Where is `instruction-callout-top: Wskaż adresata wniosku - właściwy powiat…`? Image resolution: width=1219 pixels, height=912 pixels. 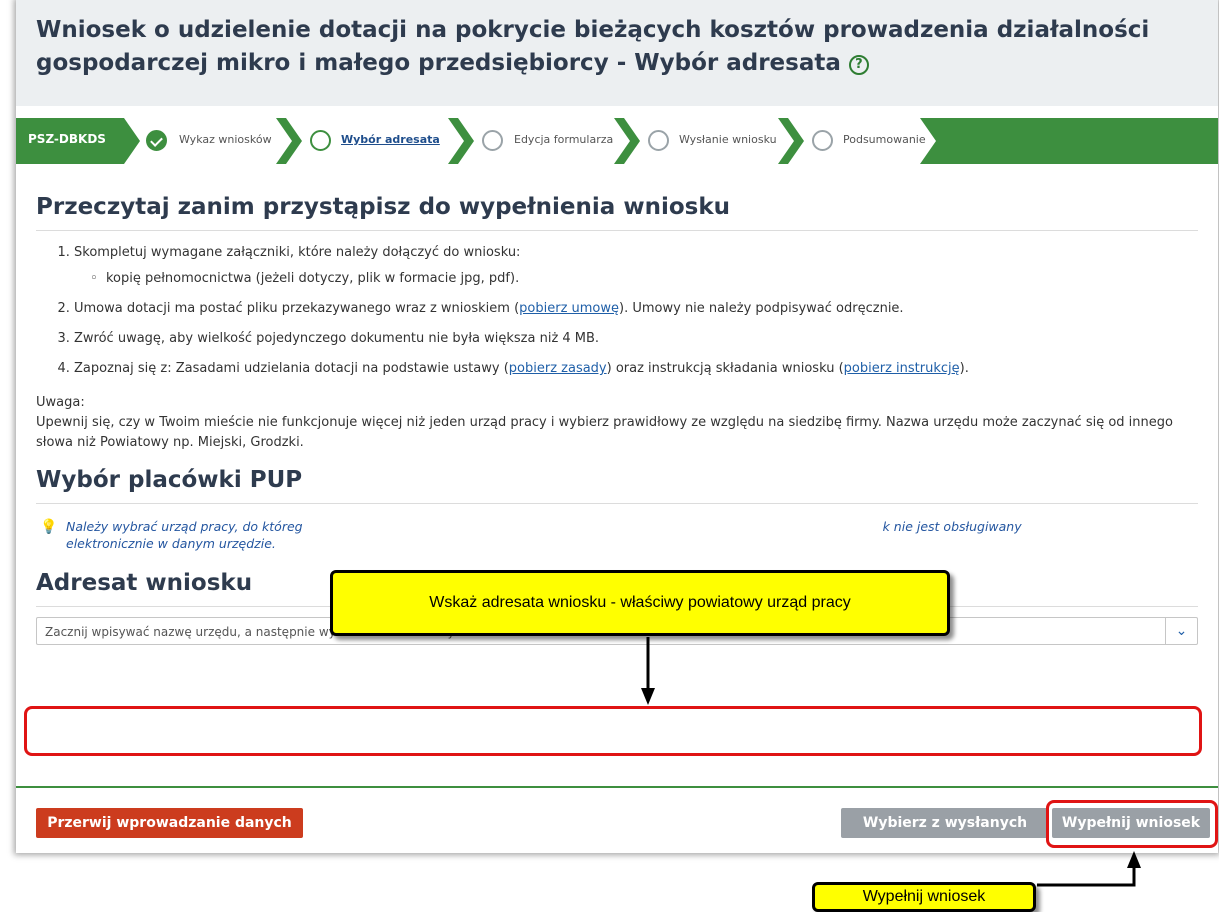 instruction-callout-top: Wskaż adresata wniosku - właściwy powiat… is located at coordinates (640, 603).